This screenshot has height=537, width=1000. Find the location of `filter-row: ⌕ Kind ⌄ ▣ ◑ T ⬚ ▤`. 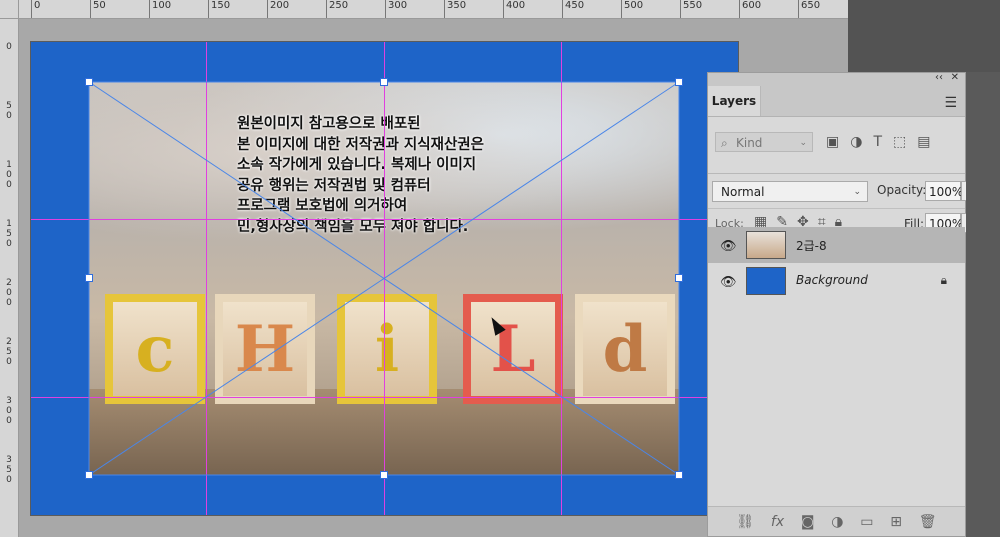

filter-row: ⌕ Kind ⌄ ▣ ◑ T ⬚ ▤ is located at coordinates (842, 134).